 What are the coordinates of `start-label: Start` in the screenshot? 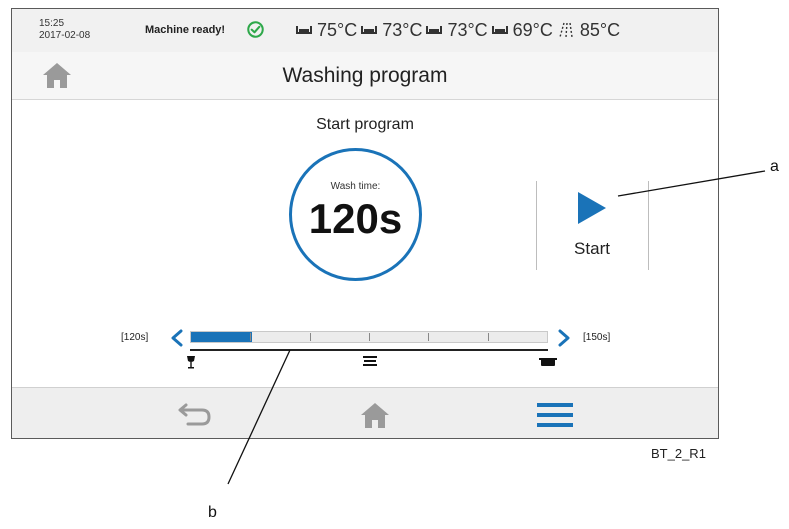 It's located at (592, 248).